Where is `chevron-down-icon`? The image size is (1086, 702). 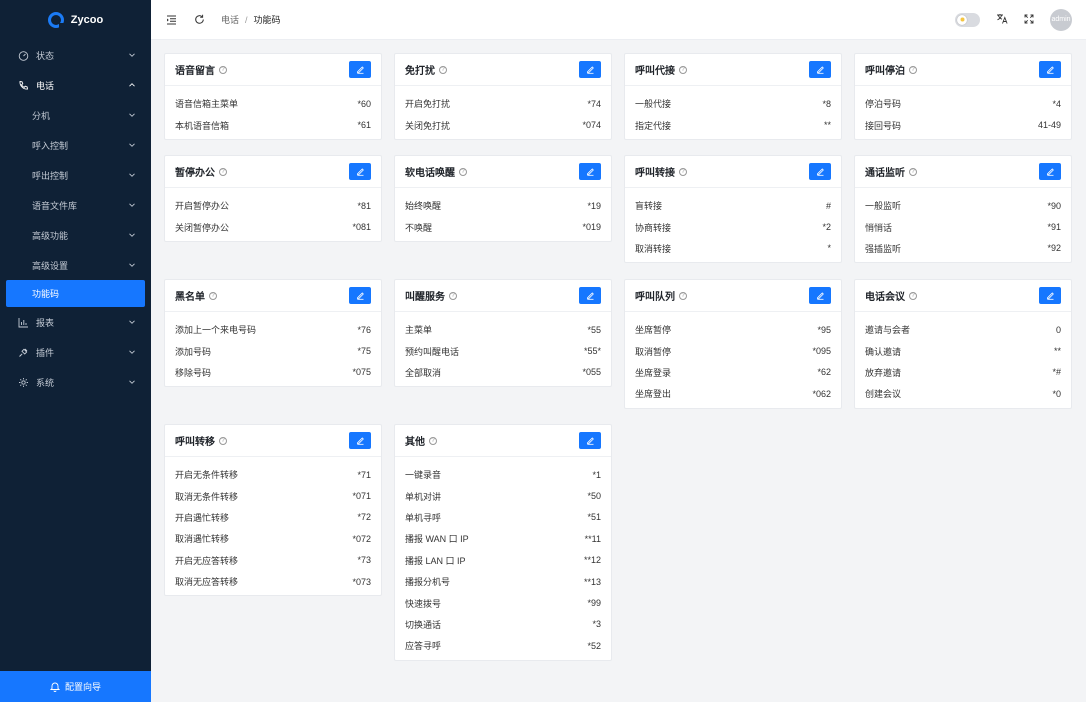 chevron-down-icon is located at coordinates (132, 55).